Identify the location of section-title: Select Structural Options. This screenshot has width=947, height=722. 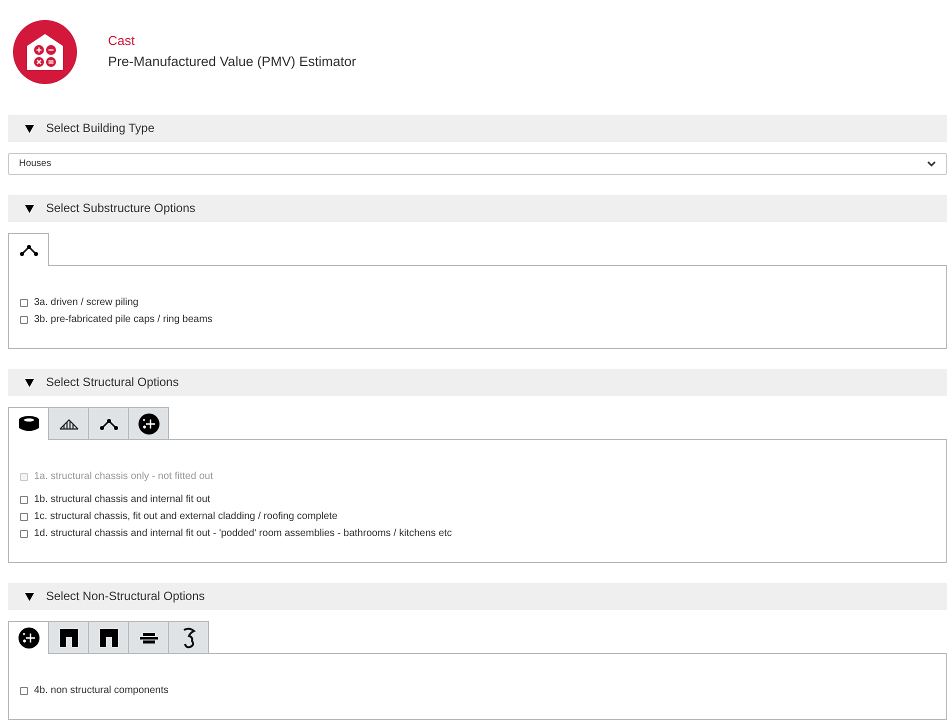
(112, 382).